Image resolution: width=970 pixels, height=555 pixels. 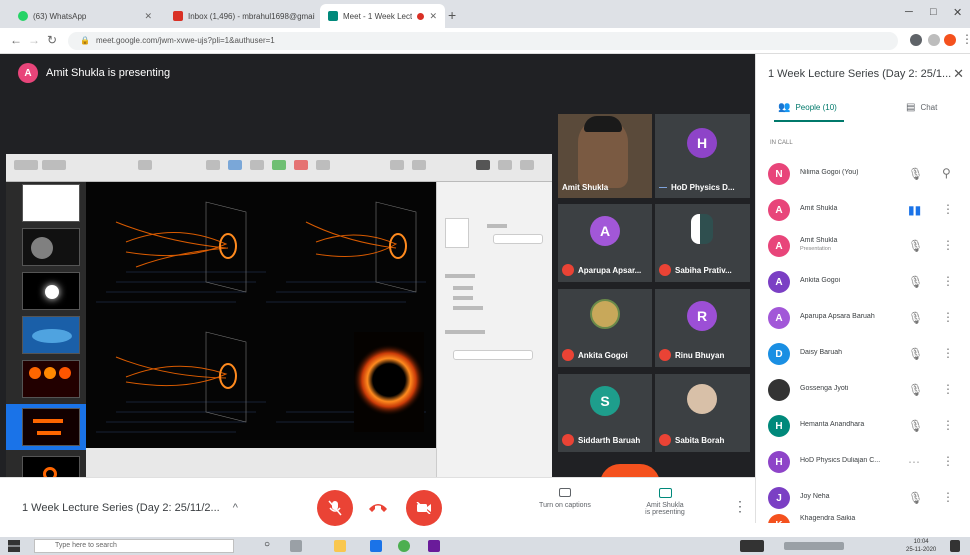 What do you see at coordinates (863, 518) in the screenshot?
I see `participant-row: K Khagendra Saikia` at bounding box center [863, 518].